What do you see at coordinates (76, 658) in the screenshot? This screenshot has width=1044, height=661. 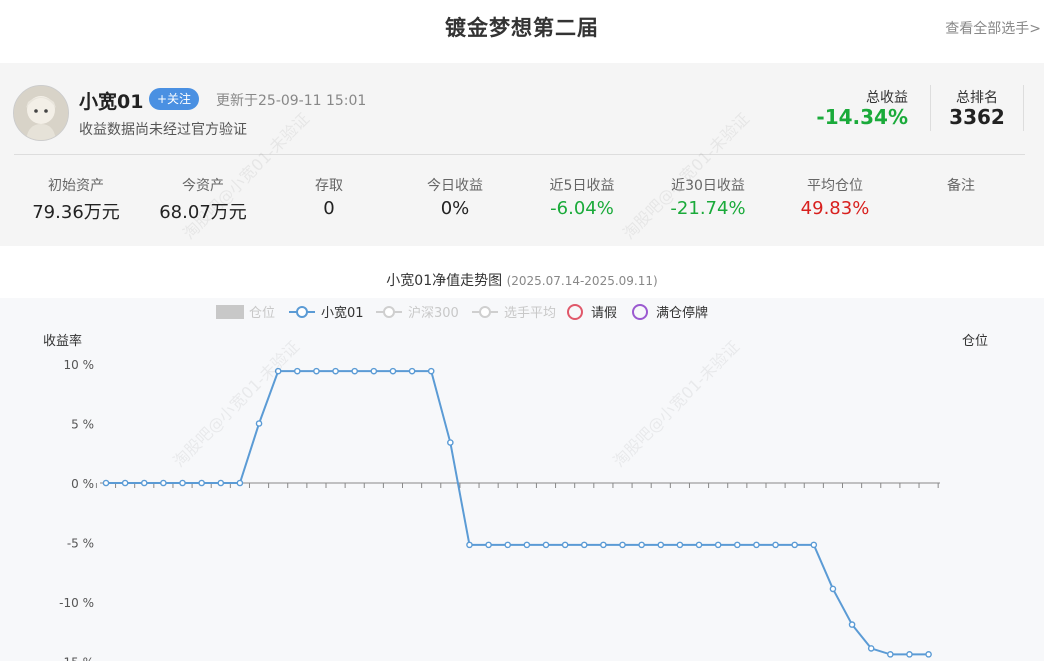 I see `y-tick-label: -15 %` at bounding box center [76, 658].